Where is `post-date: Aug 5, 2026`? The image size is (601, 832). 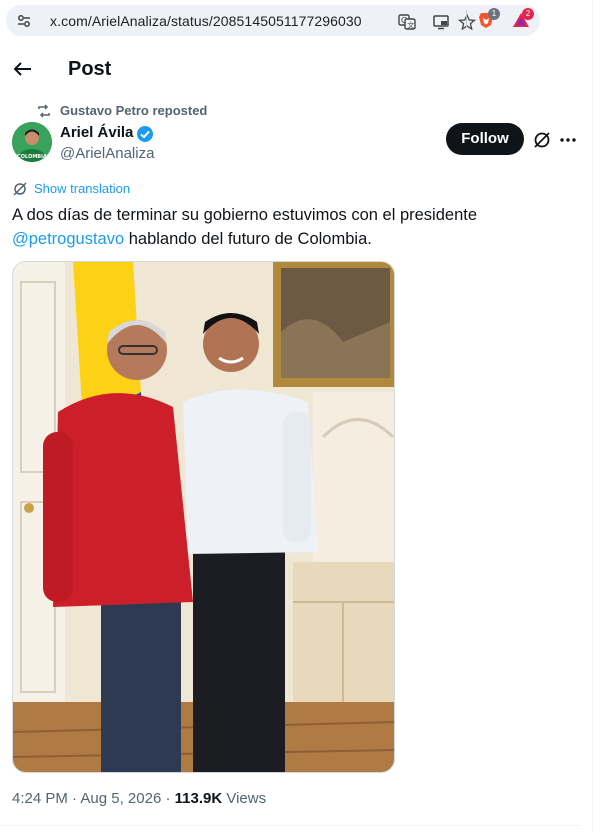
post-date: Aug 5, 2026 is located at coordinates (120, 798).